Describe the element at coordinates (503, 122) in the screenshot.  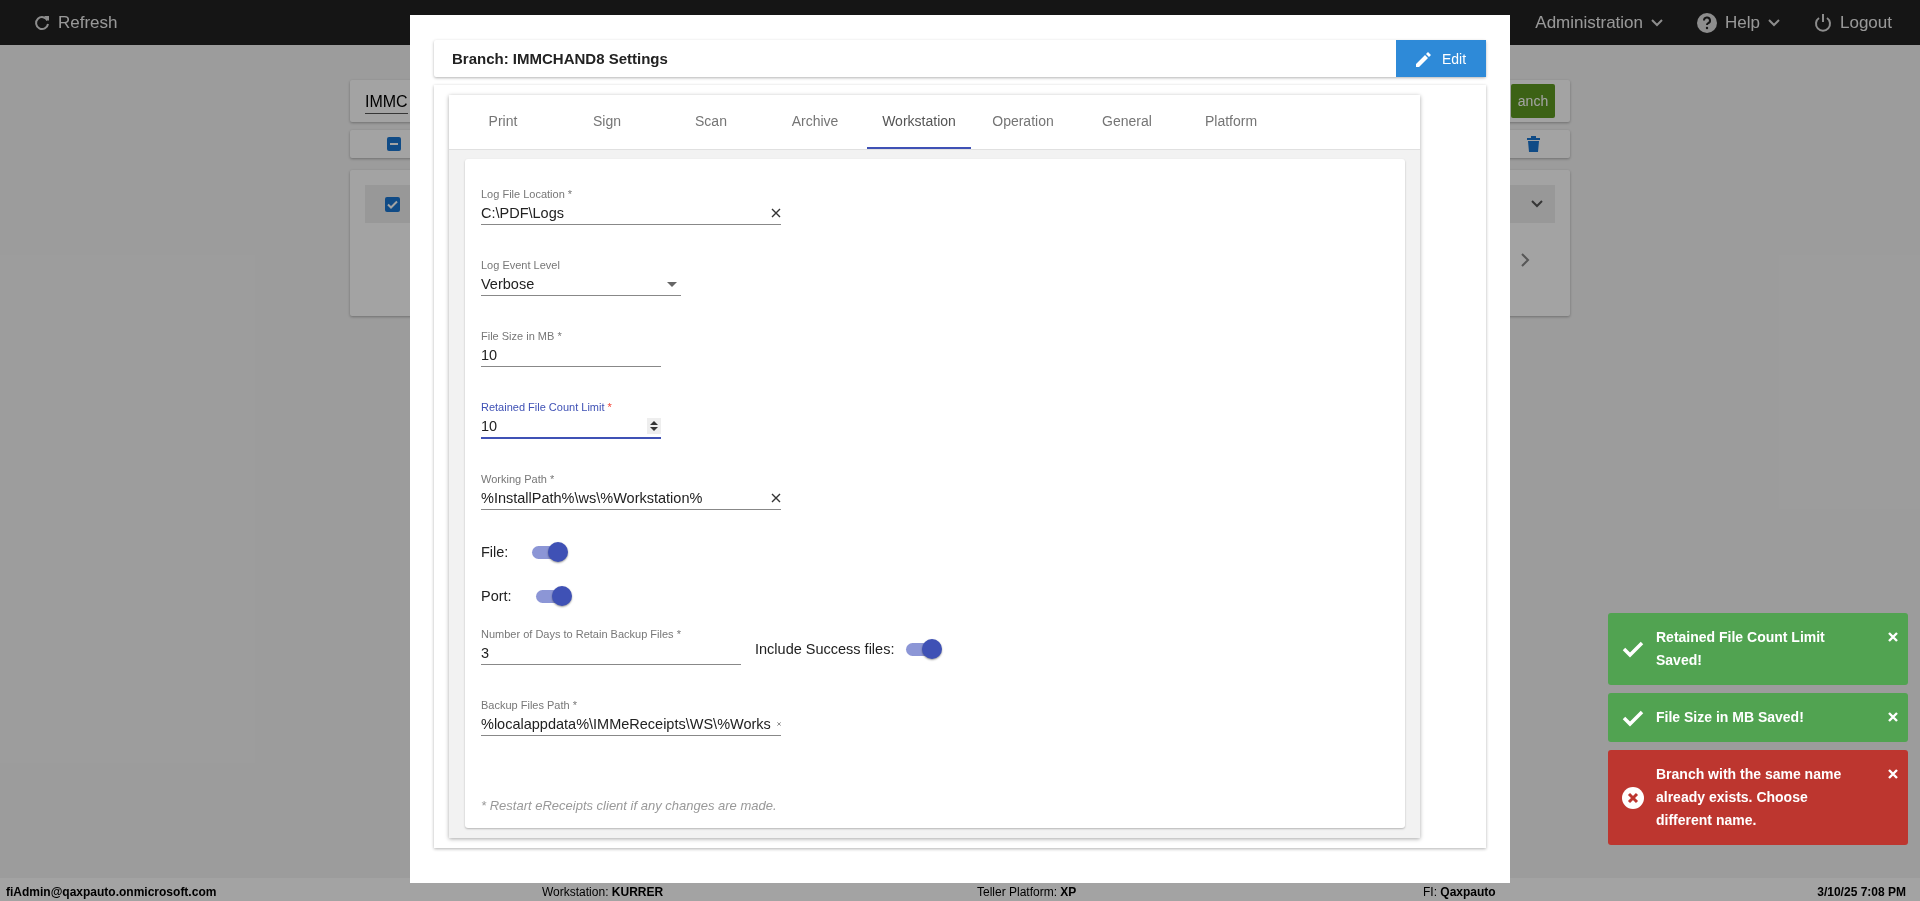
I see `tab: Print` at that location.